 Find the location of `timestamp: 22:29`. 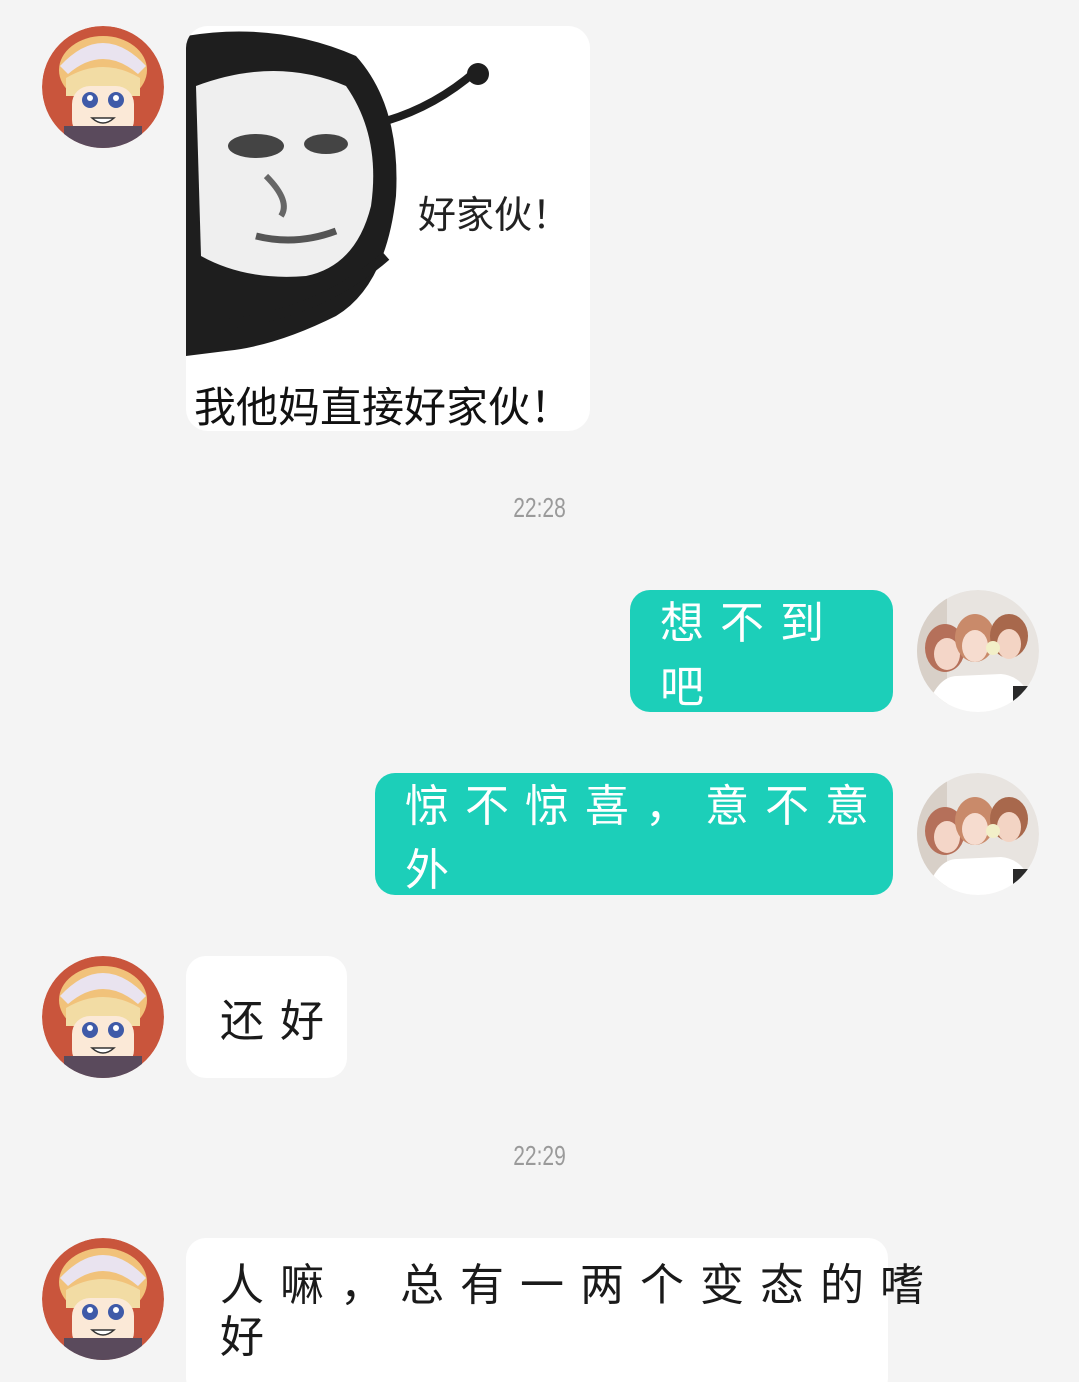

timestamp: 22:29 is located at coordinates (539, 1155).